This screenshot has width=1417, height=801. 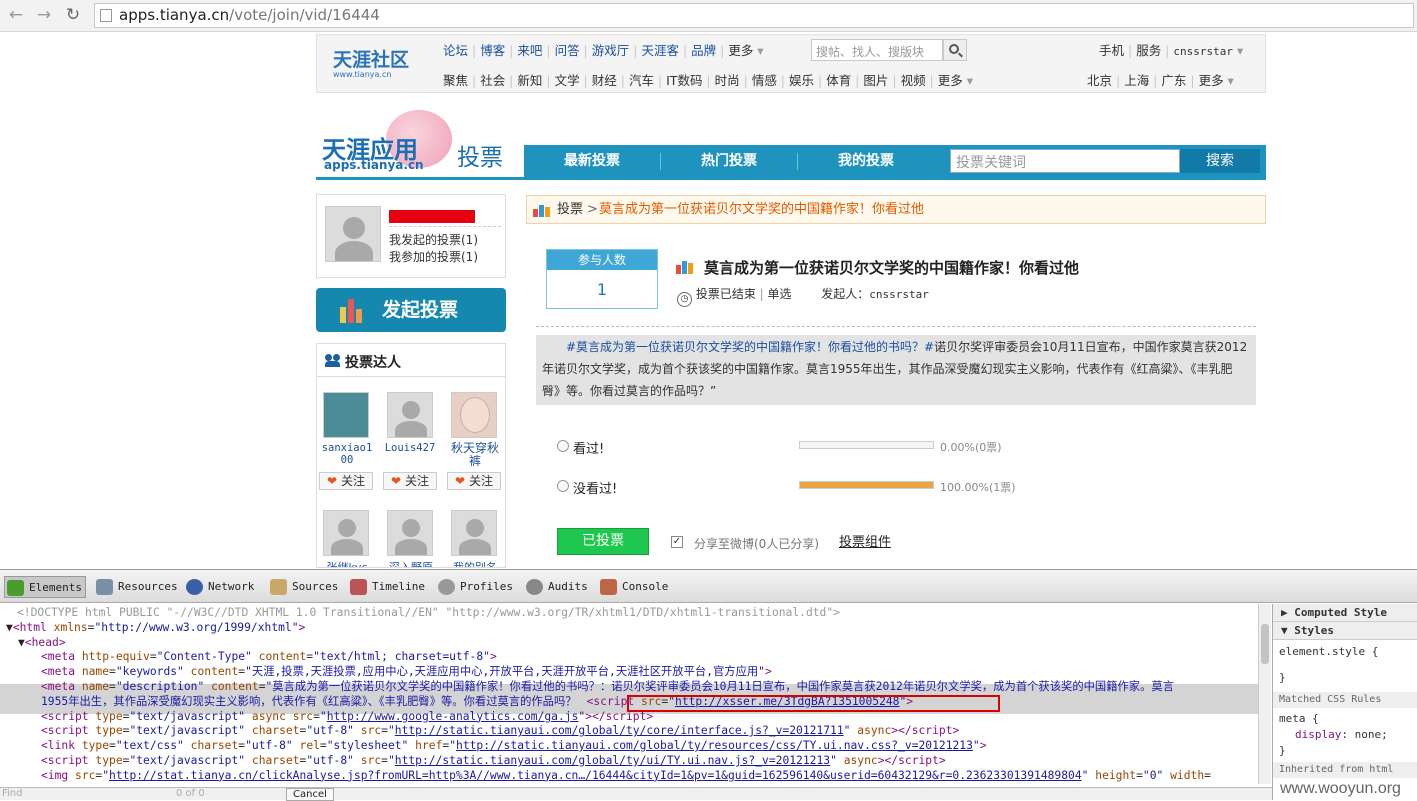 What do you see at coordinates (411, 563) in the screenshot?
I see `expert-name: 深入野原` at bounding box center [411, 563].